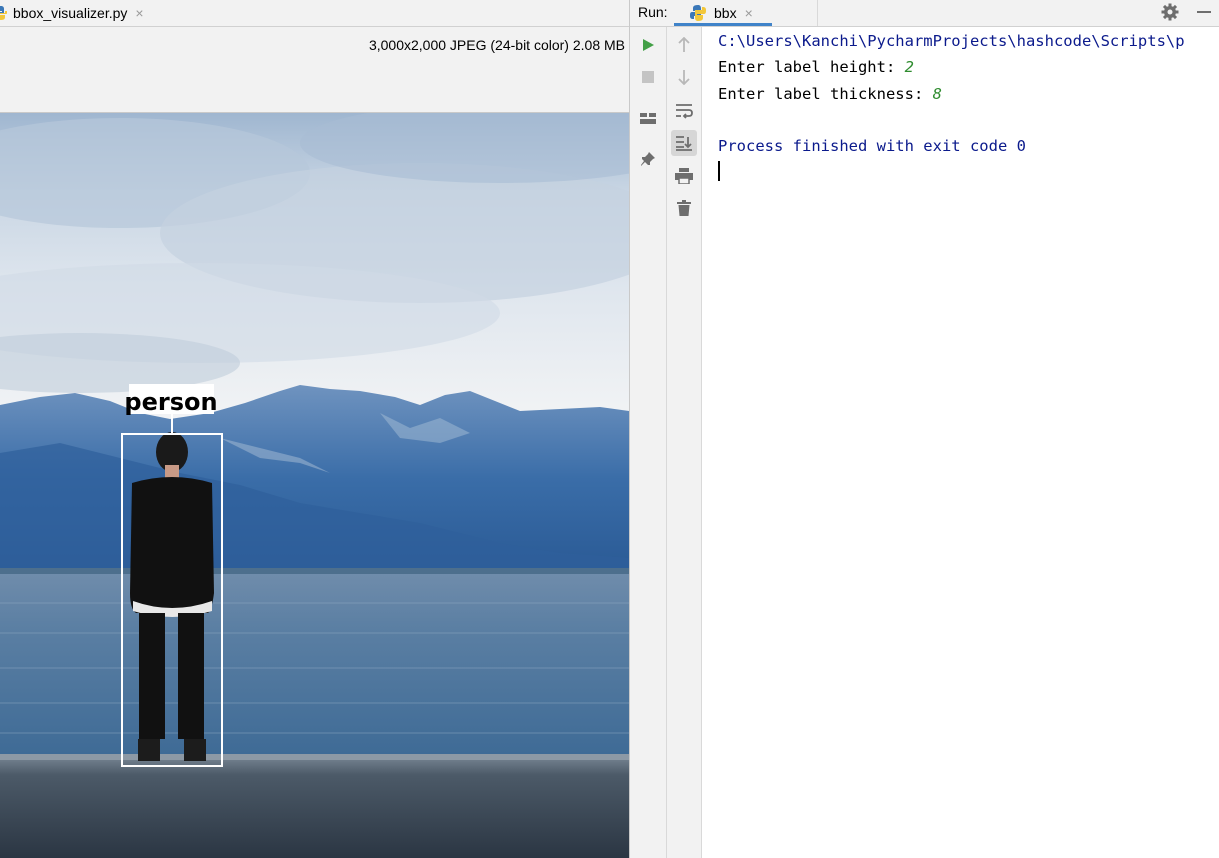 The height and width of the screenshot is (858, 1219). I want to click on print-button, so click(684, 176).